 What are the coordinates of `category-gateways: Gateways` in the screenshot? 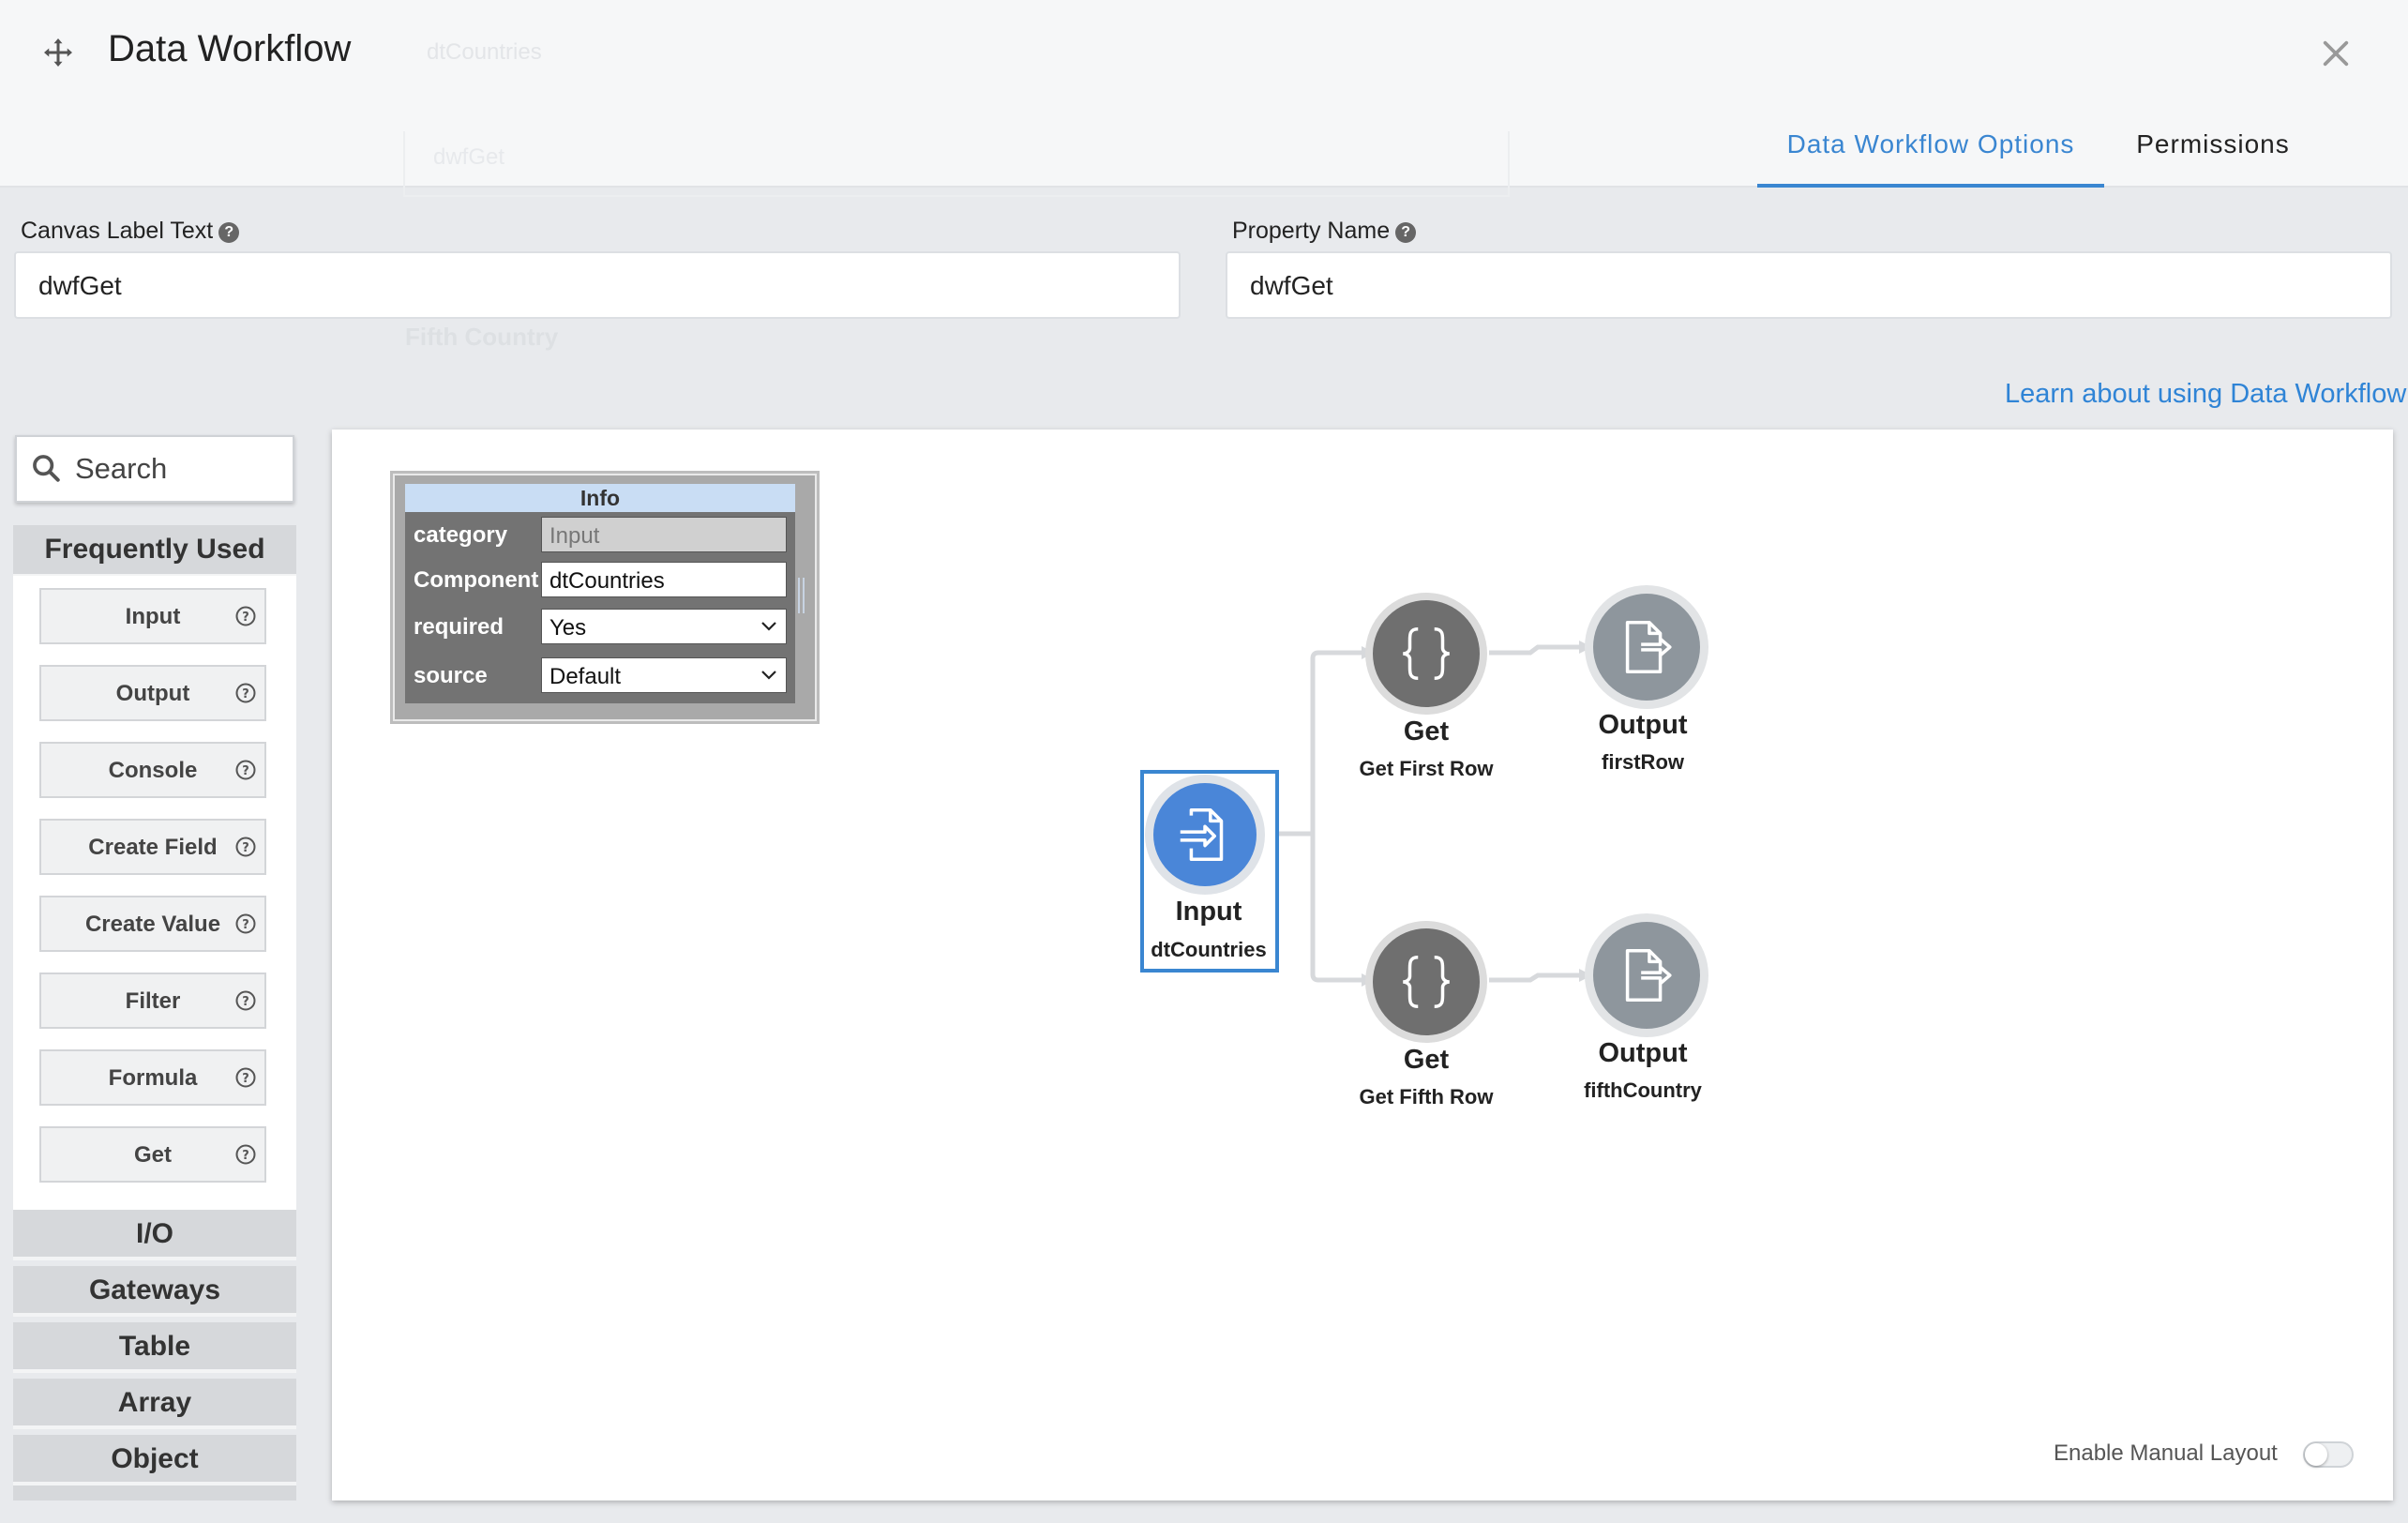 It's located at (154, 1292).